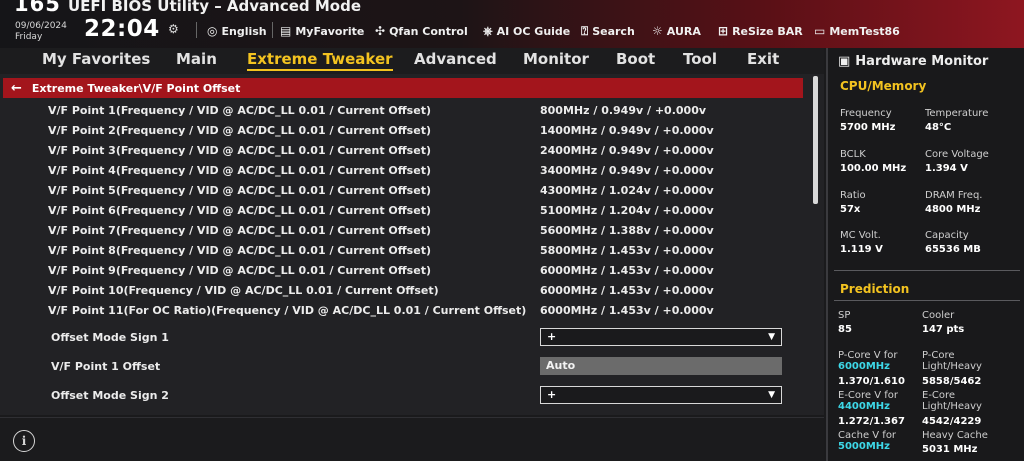 The height and width of the screenshot is (461, 1024). What do you see at coordinates (957, 154) in the screenshot?
I see `core-voltage-label: Core Voltage` at bounding box center [957, 154].